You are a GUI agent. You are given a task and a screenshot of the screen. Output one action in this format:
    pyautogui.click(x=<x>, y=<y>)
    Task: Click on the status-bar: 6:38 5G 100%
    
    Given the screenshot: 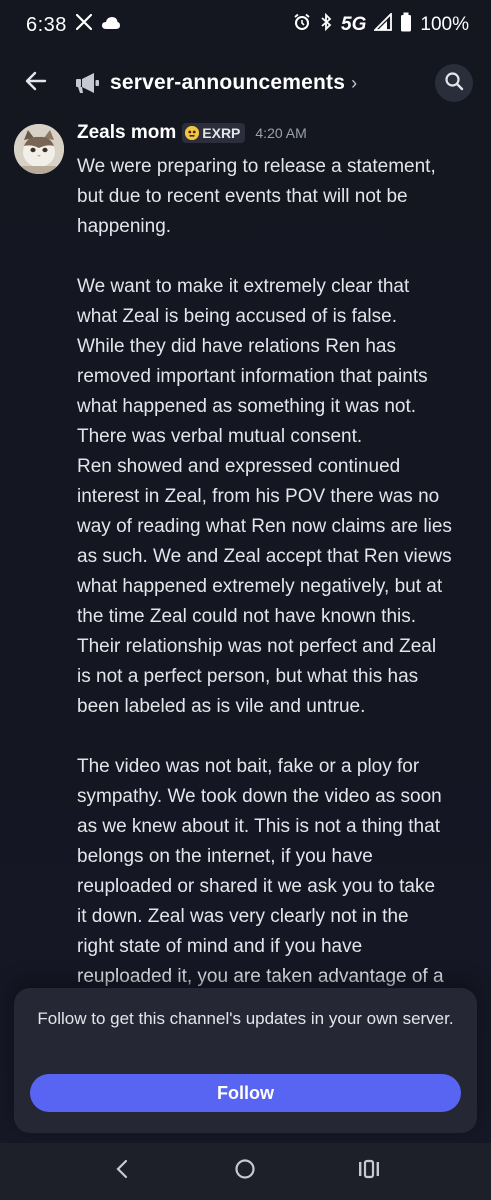 What is the action you would take?
    pyautogui.click(x=245, y=25)
    